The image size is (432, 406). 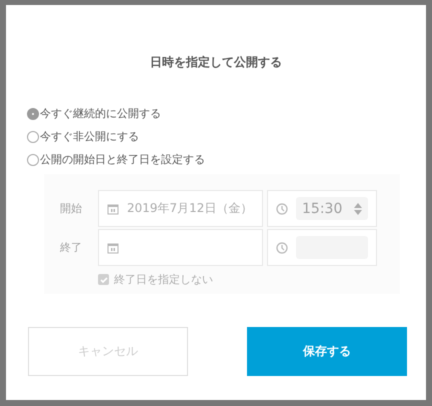 I want to click on stepper-icon, so click(x=358, y=208).